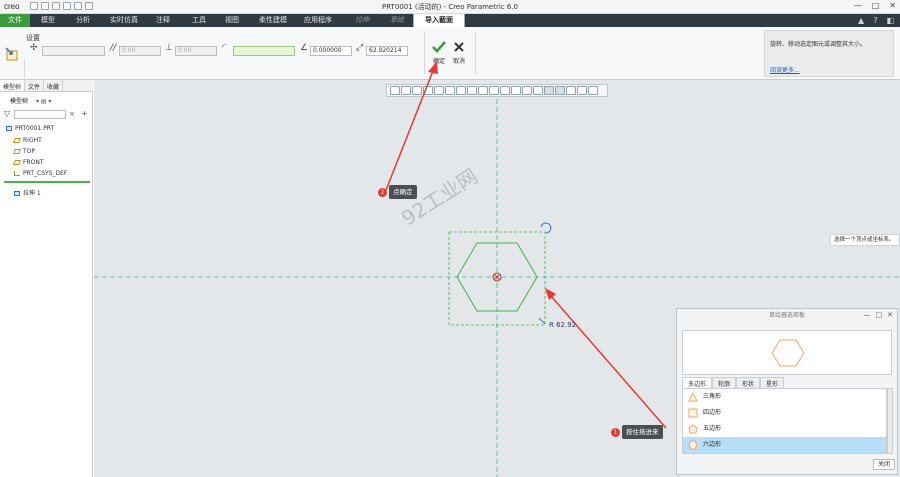 The height and width of the screenshot is (477, 900). Describe the element at coordinates (563, 325) in the screenshot. I see `radius-dimension: R 62.92` at that location.